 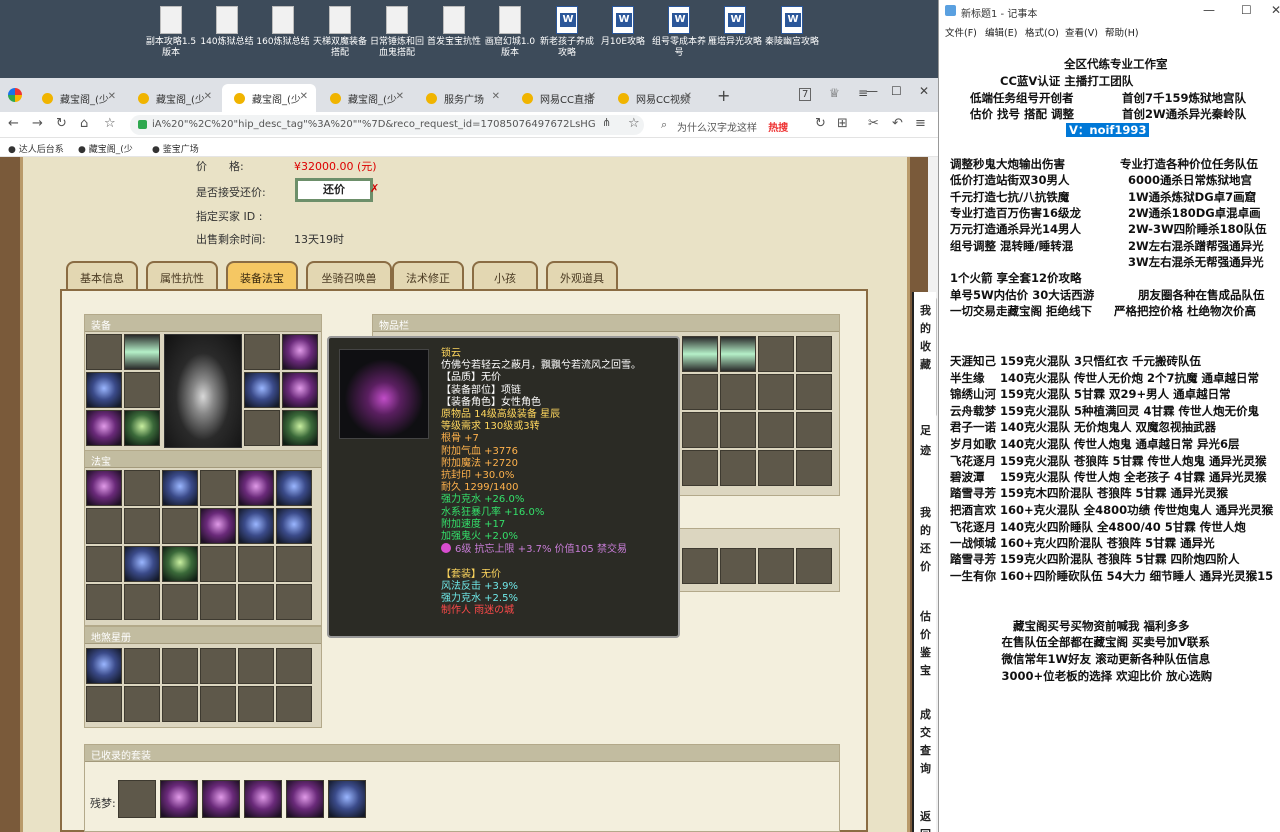 I want to click on undo-icon: ↶, so click(x=897, y=123).